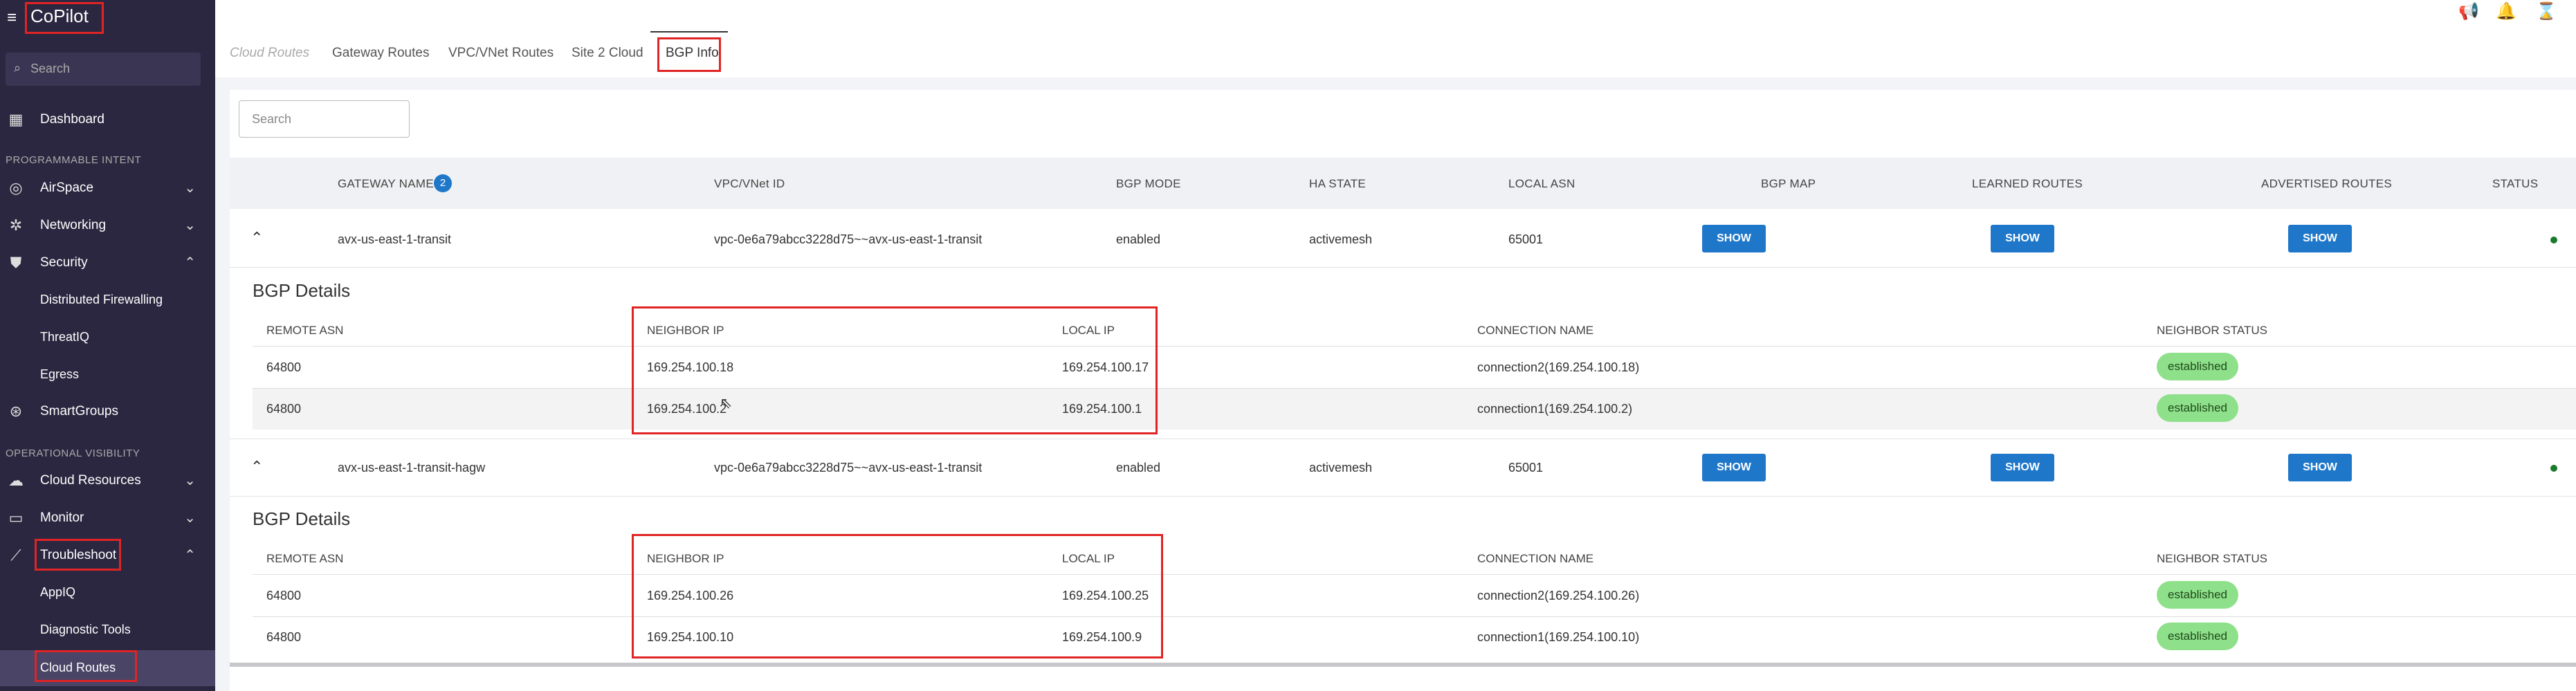  What do you see at coordinates (1555, 409) in the screenshot?
I see `connection-name: connection1(169.254.100.2)` at bounding box center [1555, 409].